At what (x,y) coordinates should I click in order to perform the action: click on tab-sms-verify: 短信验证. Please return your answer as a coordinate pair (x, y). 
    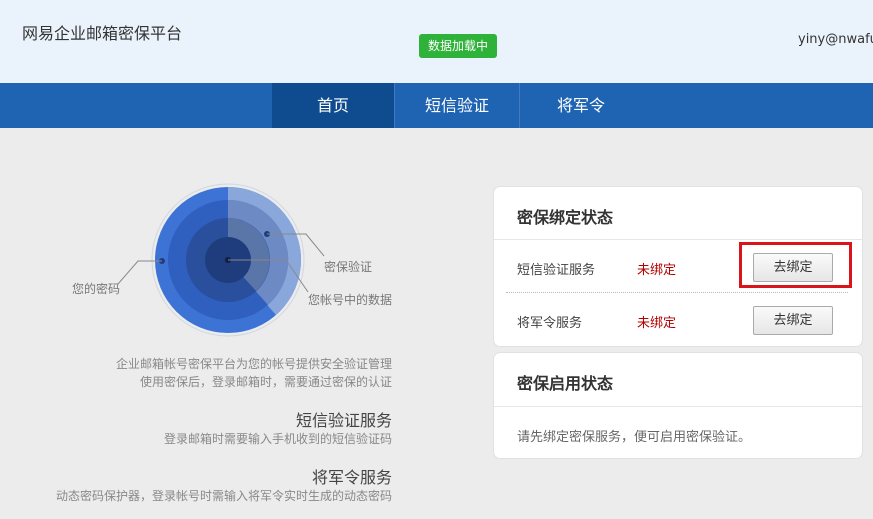
    Looking at the image, I should click on (457, 105).